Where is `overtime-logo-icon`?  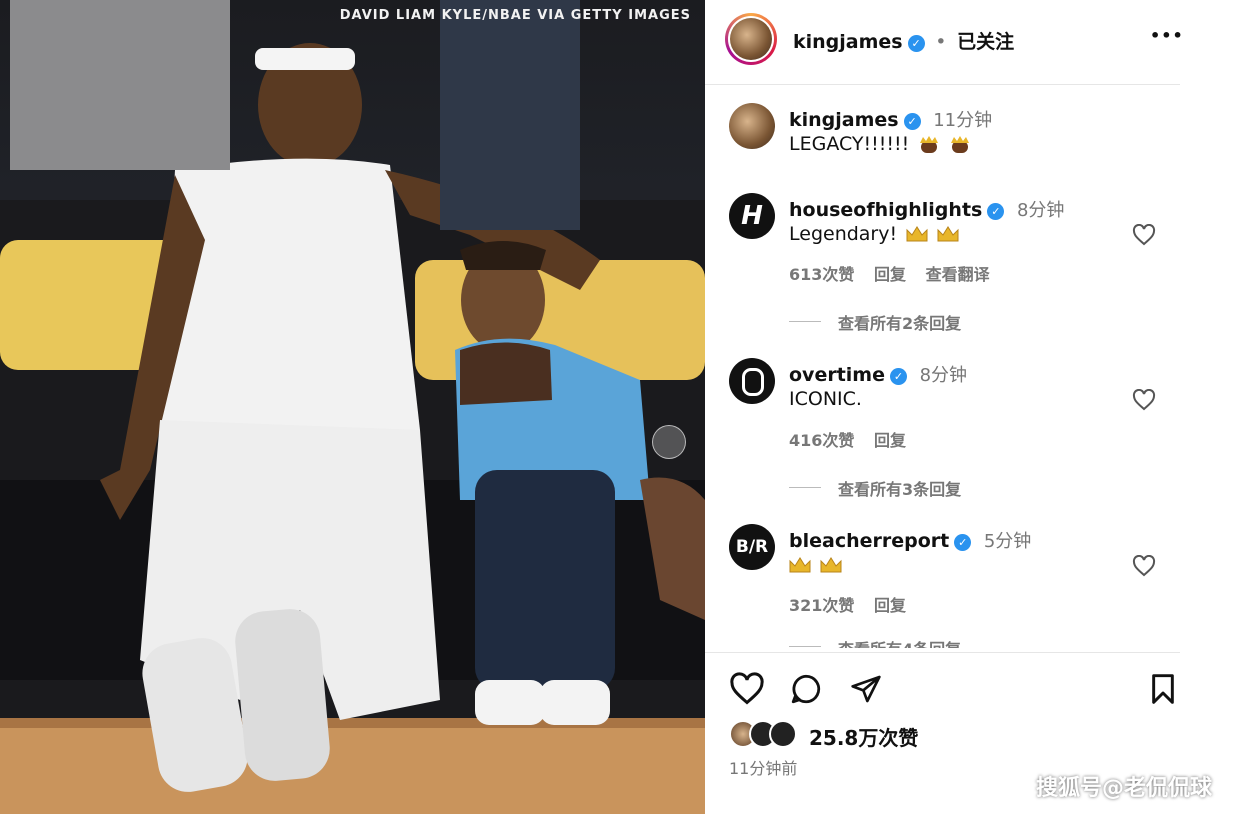 overtime-logo-icon is located at coordinates (753, 382).